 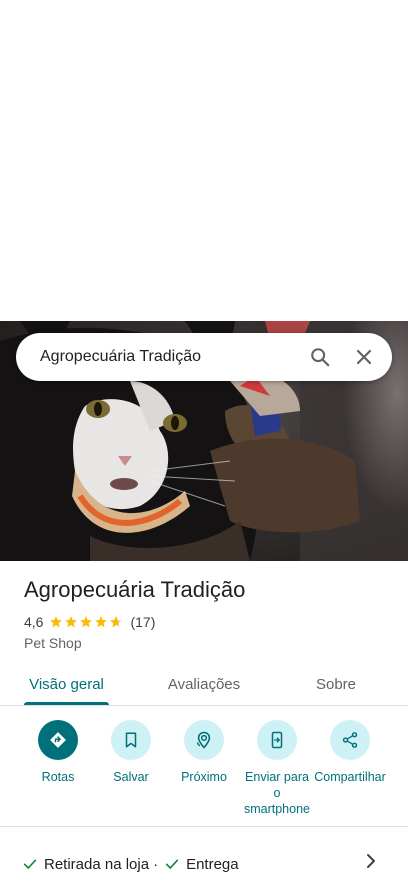 I want to click on place-tabs: Visão geral Avaliações Sobre, so click(x=204, y=684).